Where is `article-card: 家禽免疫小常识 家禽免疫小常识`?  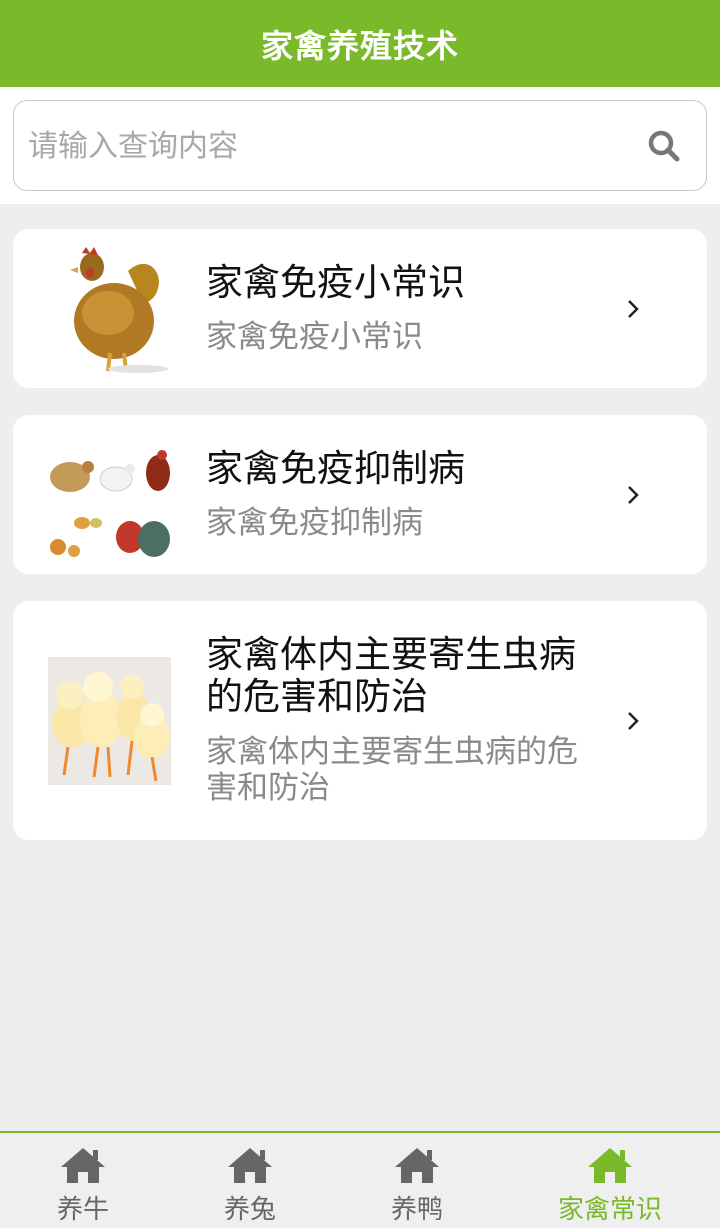
article-card: 家禽免疫小常识 家禽免疫小常识 is located at coordinates (360, 308).